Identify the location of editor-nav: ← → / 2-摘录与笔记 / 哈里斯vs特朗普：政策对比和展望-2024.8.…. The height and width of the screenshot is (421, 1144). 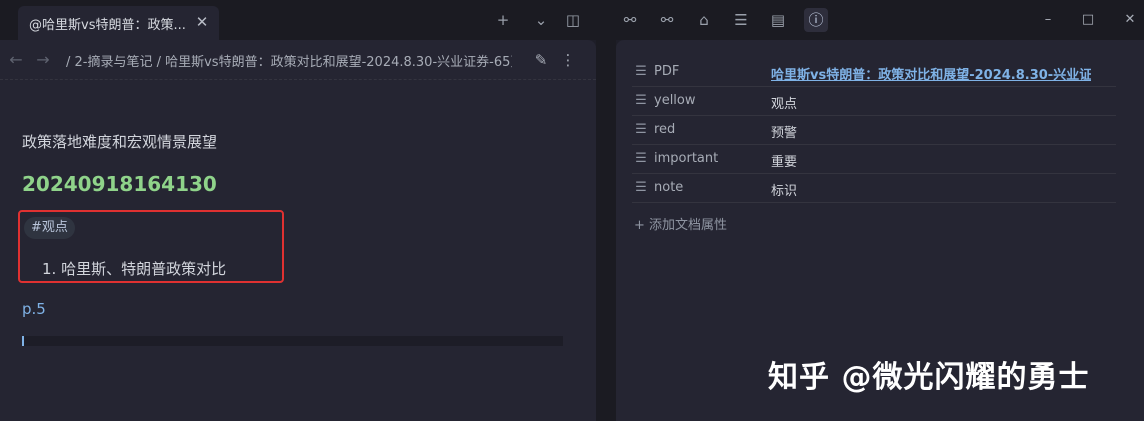
(298, 60).